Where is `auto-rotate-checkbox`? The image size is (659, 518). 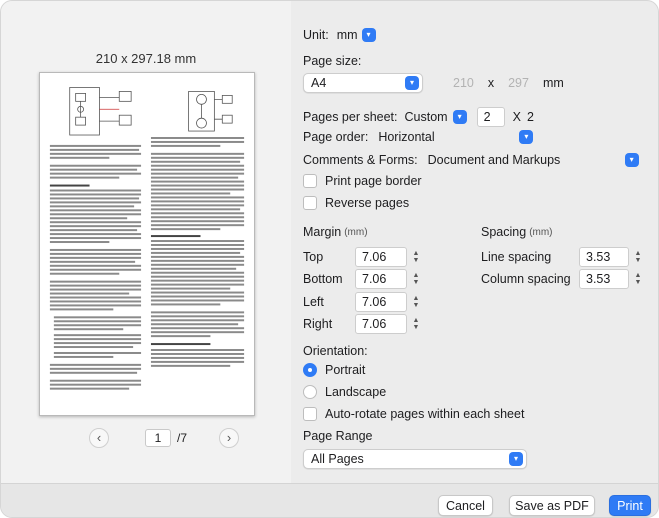 auto-rotate-checkbox is located at coordinates (310, 414).